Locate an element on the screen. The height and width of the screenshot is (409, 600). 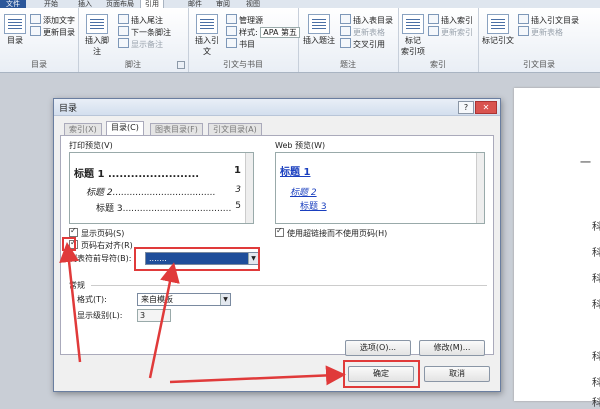
arrow-to-tab-leader is located at coordinates (164, 320).